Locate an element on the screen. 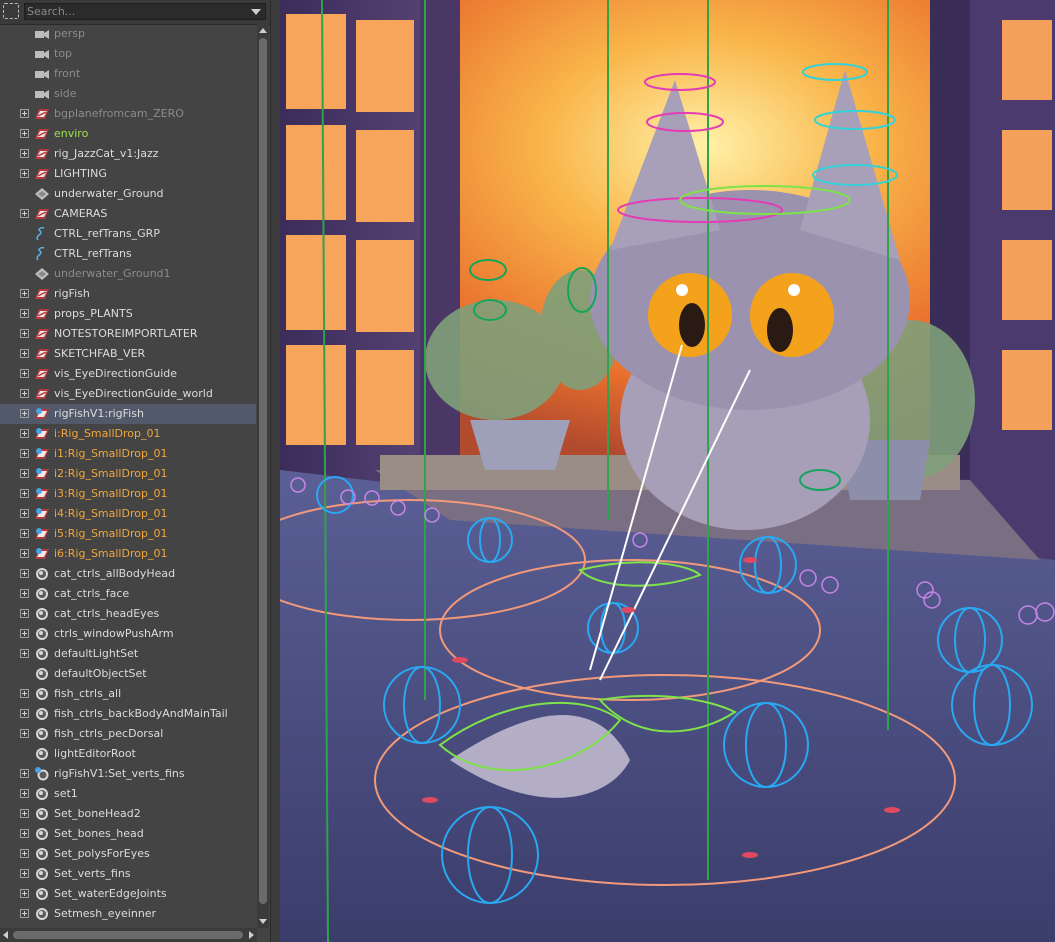  vertical-scrollbar-thumb is located at coordinates (263, 471).